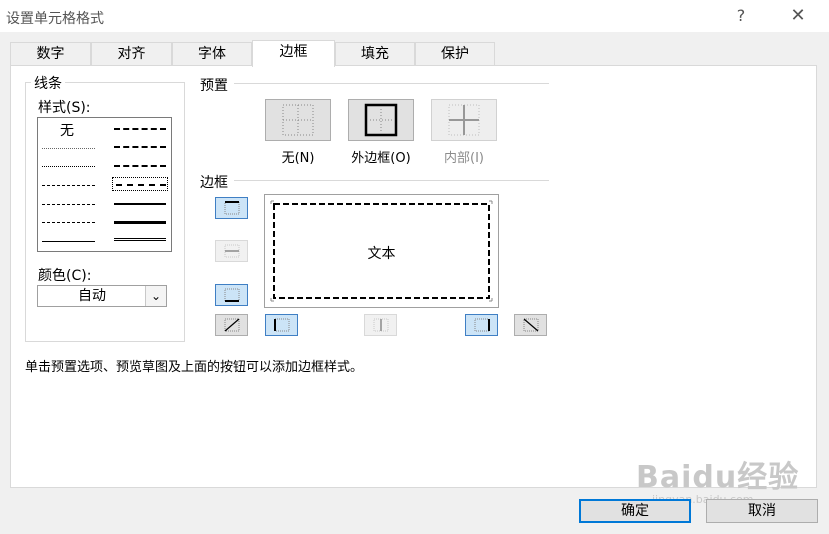  What do you see at coordinates (293, 53) in the screenshot?
I see `tab-border: 边框` at bounding box center [293, 53].